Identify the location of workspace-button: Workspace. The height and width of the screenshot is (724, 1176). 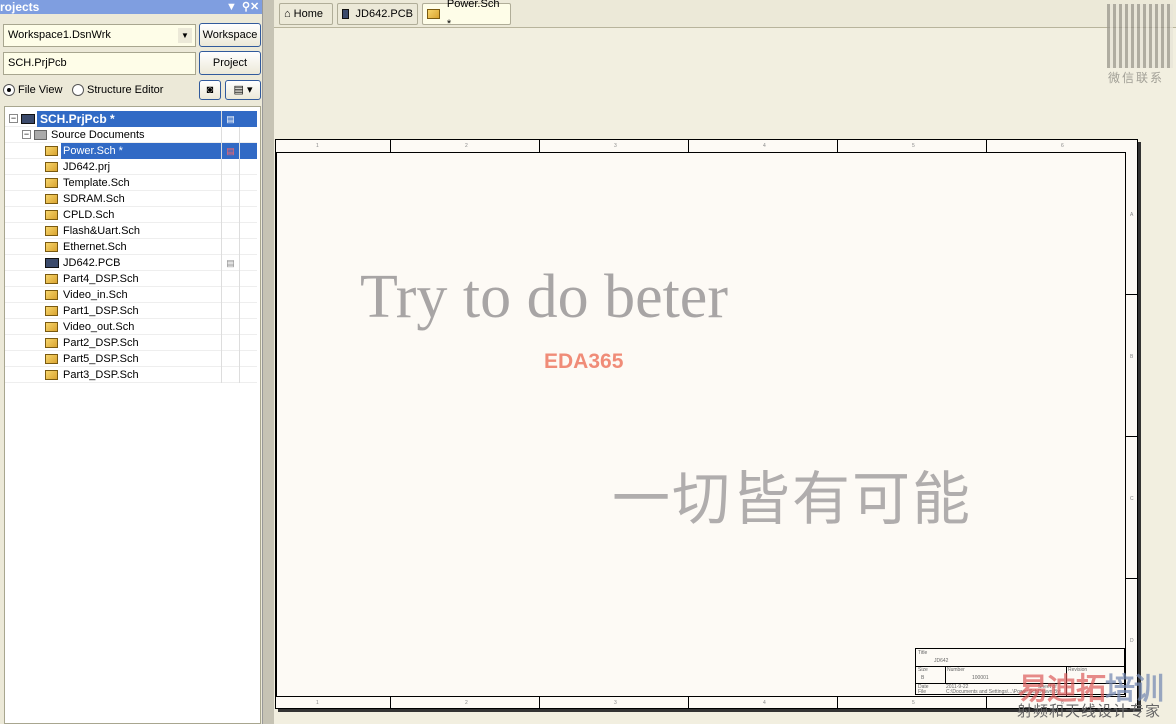
(230, 35).